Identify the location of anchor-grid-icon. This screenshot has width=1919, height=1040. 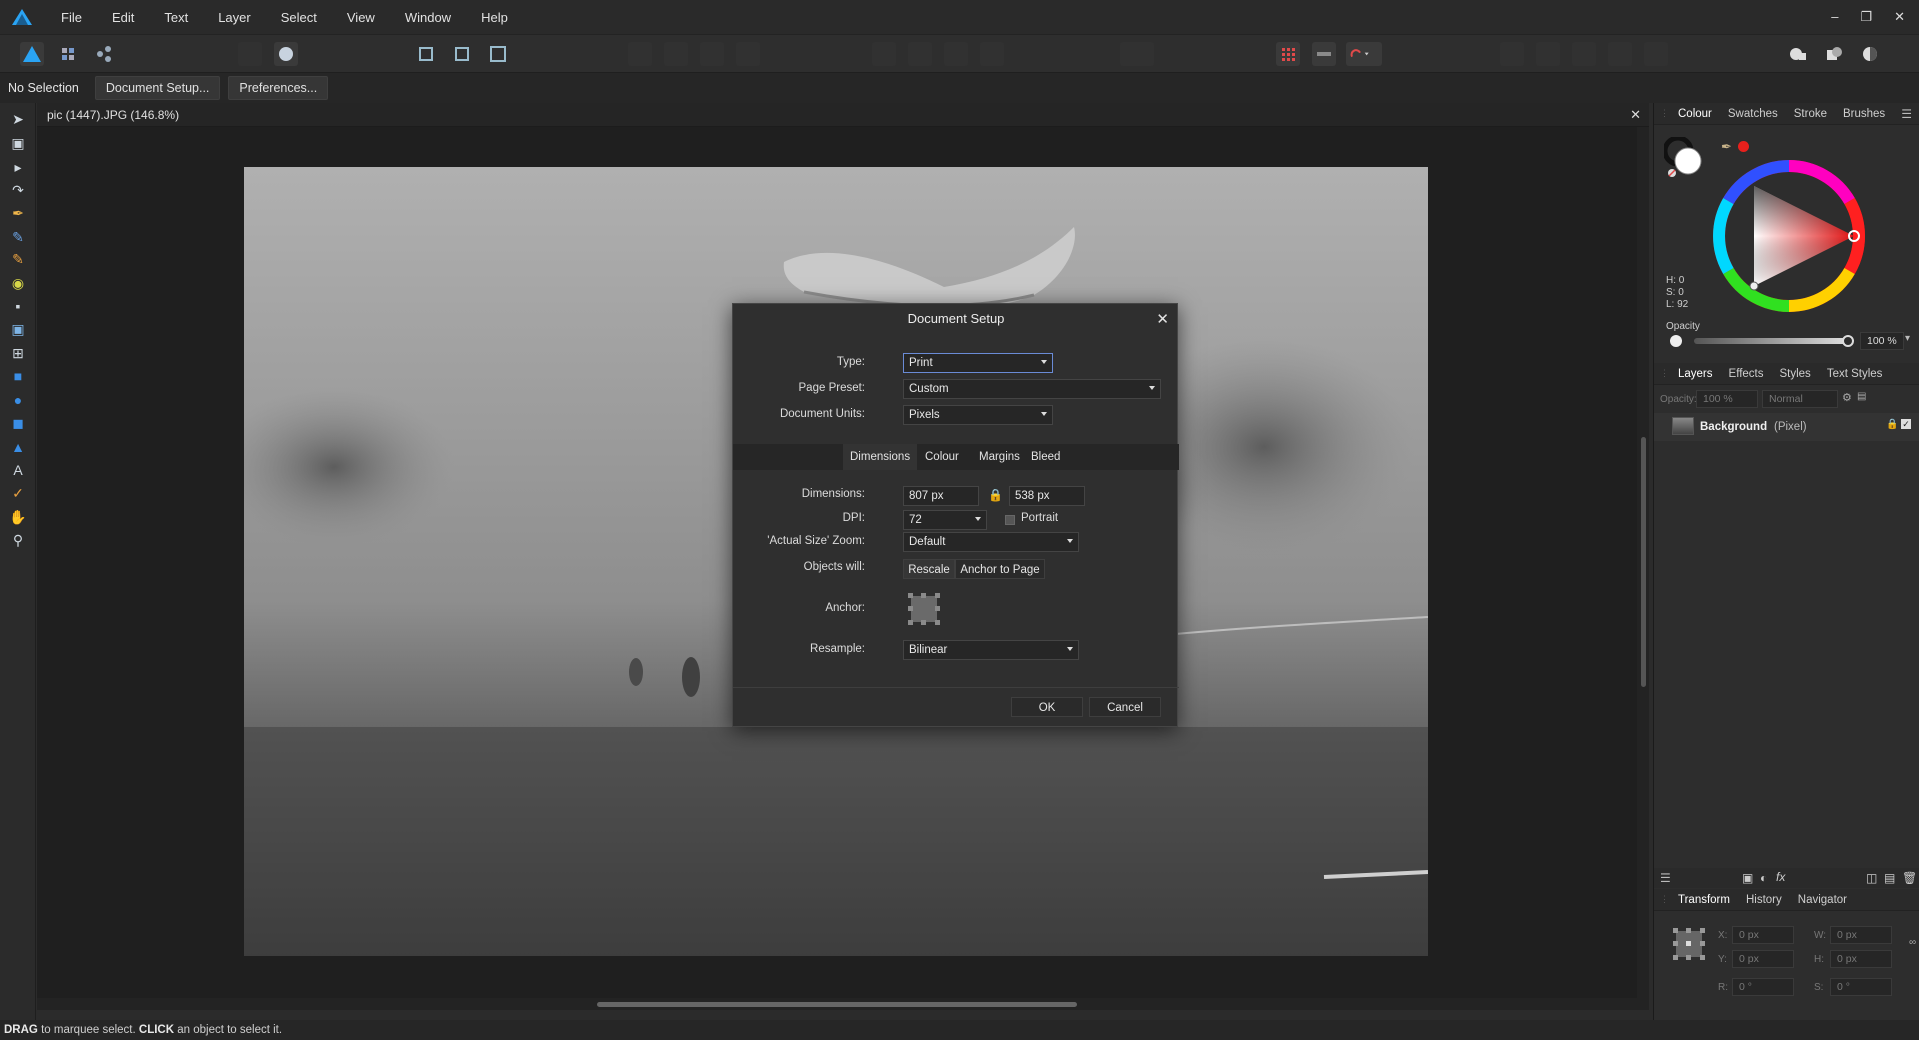
(924, 609).